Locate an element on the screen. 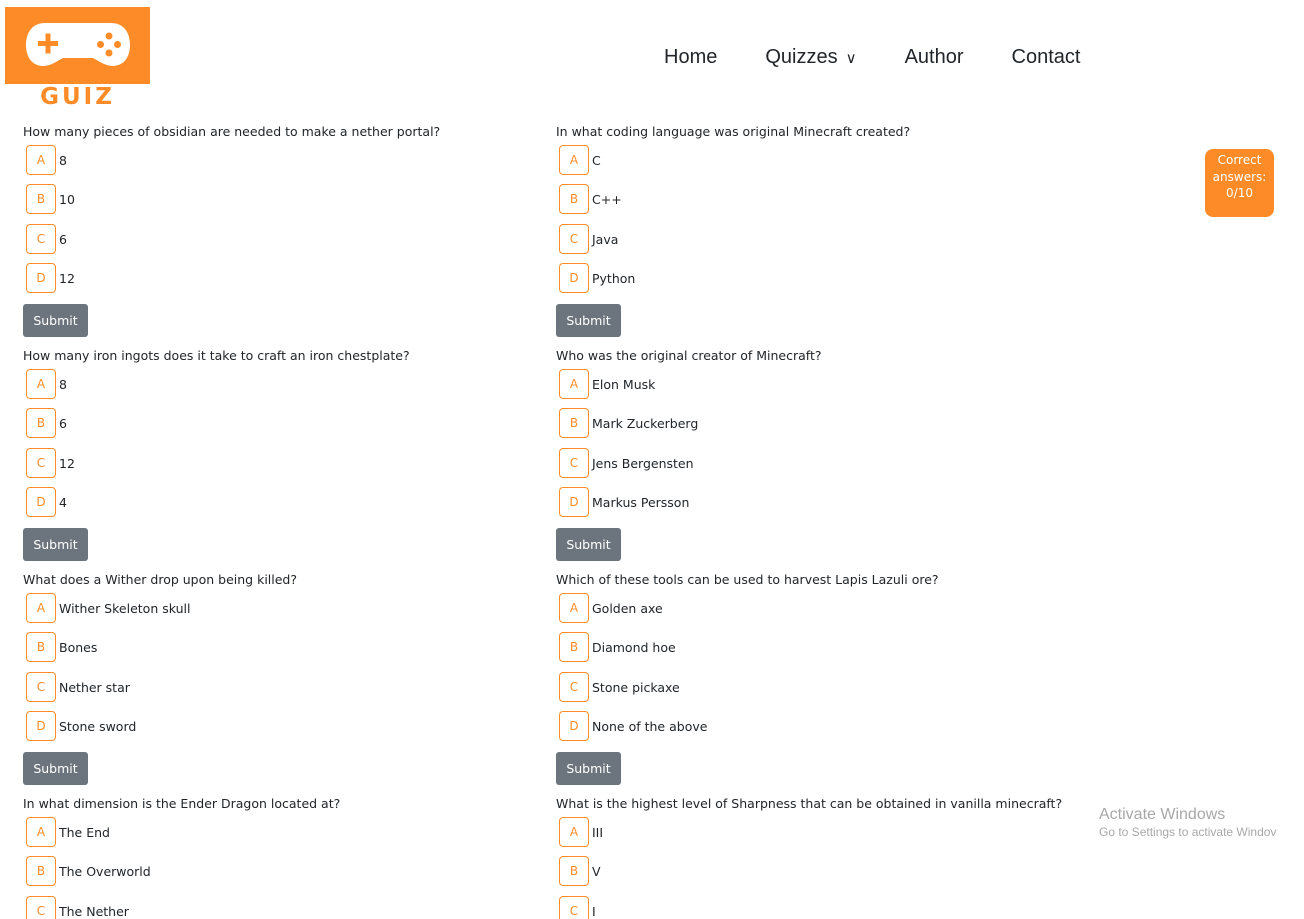  nav-contact-link: Contact is located at coordinates (1046, 57).